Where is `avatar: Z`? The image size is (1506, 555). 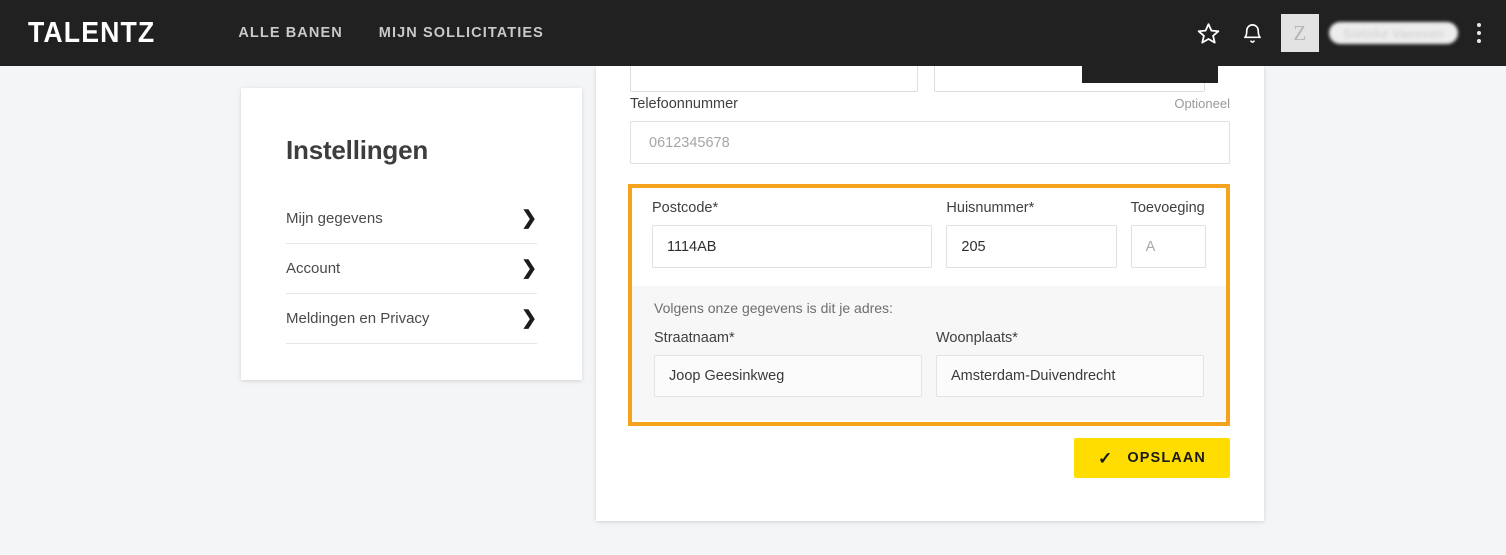
avatar: Z is located at coordinates (1299, 33).